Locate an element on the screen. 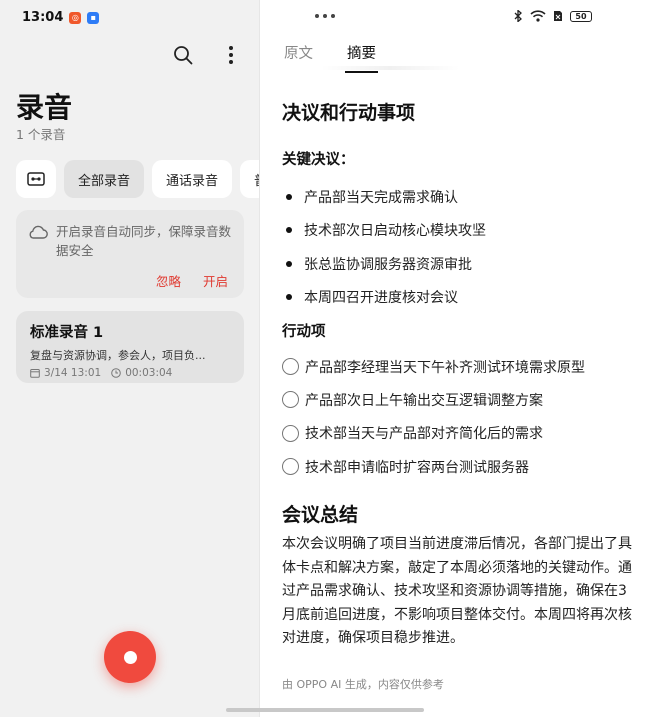  action-item: 技术部当天与产品部对齐简化后的需求 is located at coordinates (433, 433).